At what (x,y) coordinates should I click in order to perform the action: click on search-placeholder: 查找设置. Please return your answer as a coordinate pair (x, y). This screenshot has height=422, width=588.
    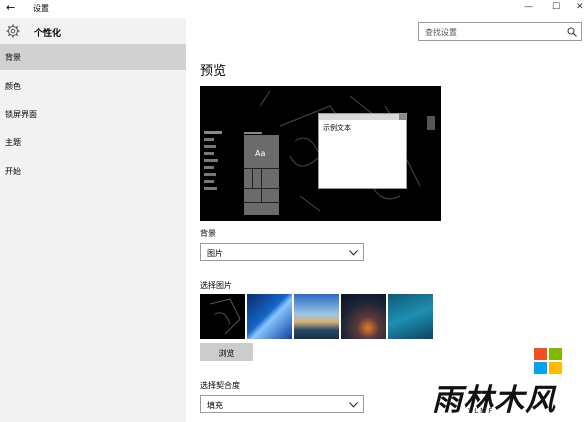
    Looking at the image, I should click on (441, 32).